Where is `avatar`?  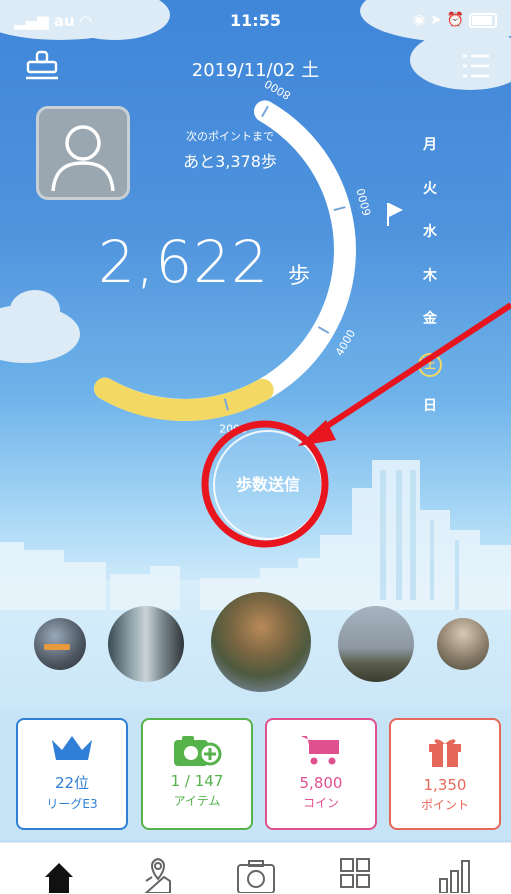
avatar is located at coordinates (83, 153).